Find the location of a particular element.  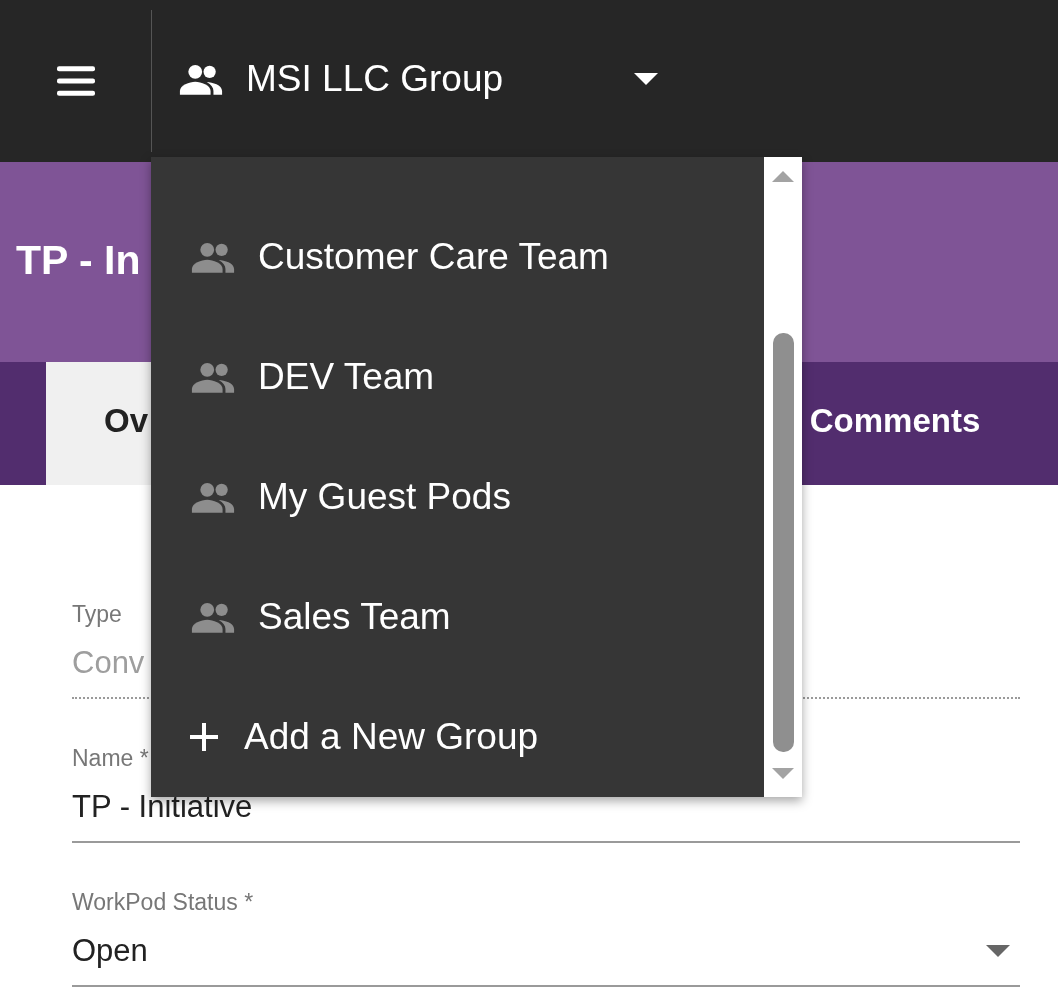

scroll-thumb is located at coordinates (783, 542).